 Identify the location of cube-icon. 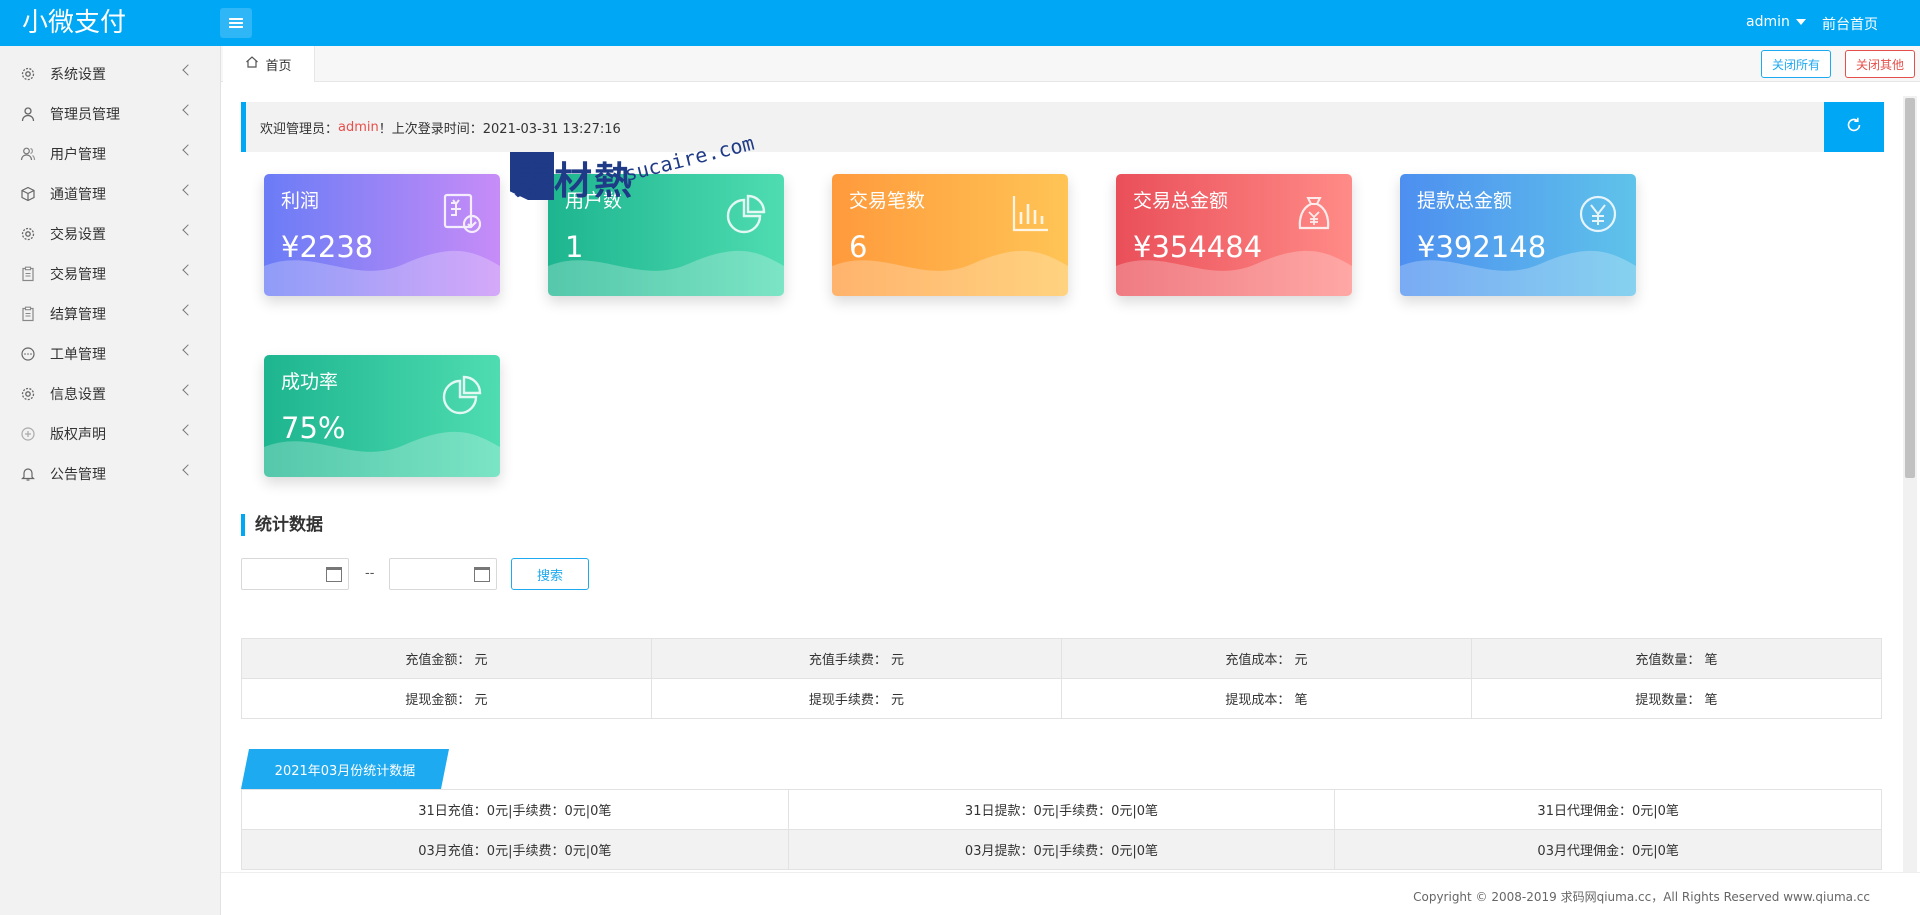
(28, 194).